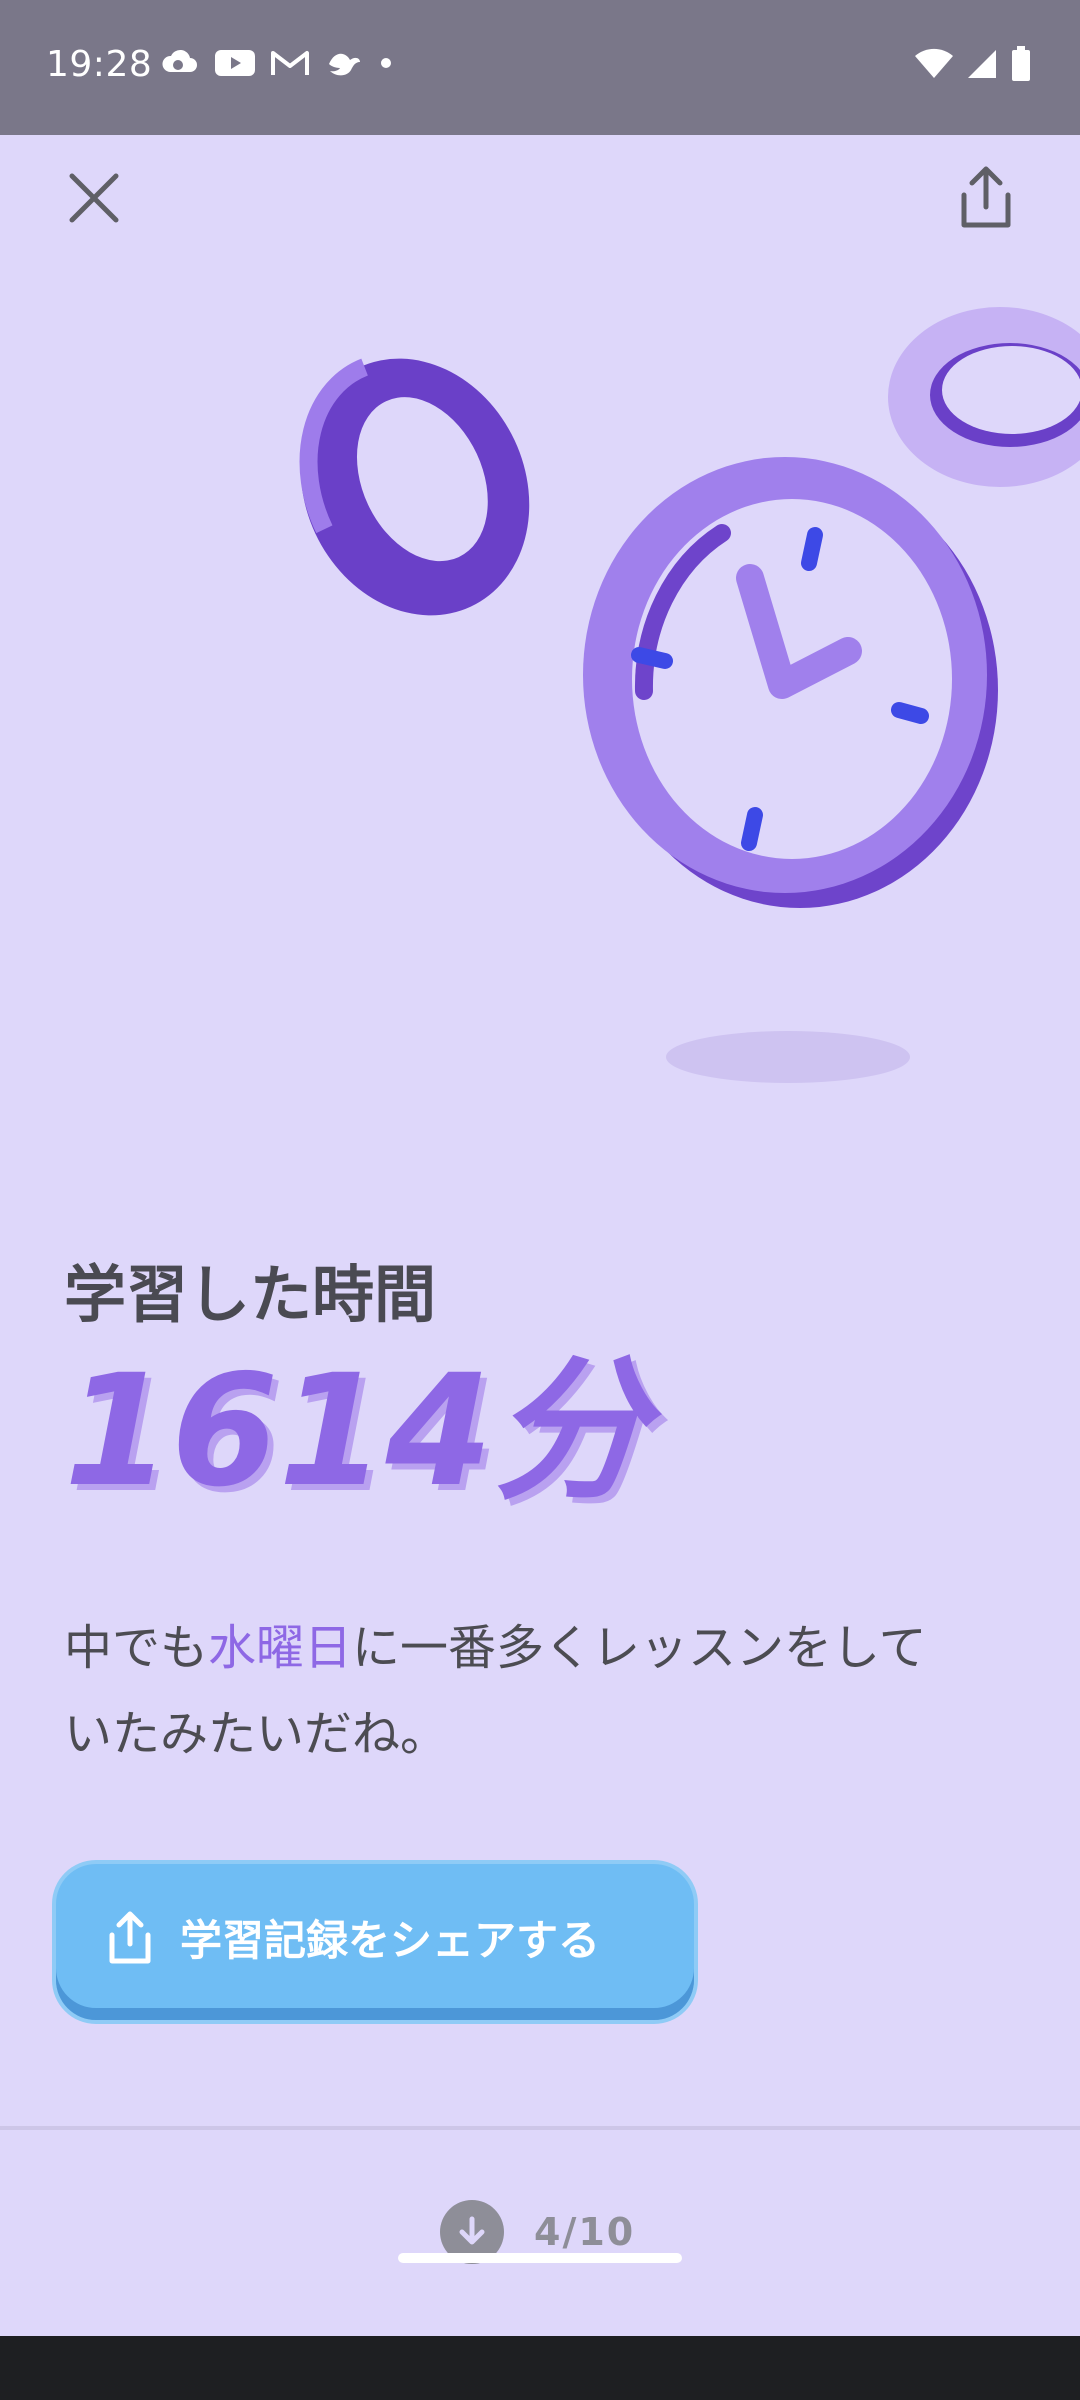 This screenshot has width=1080, height=2400. I want to click on dot-icon, so click(386, 63).